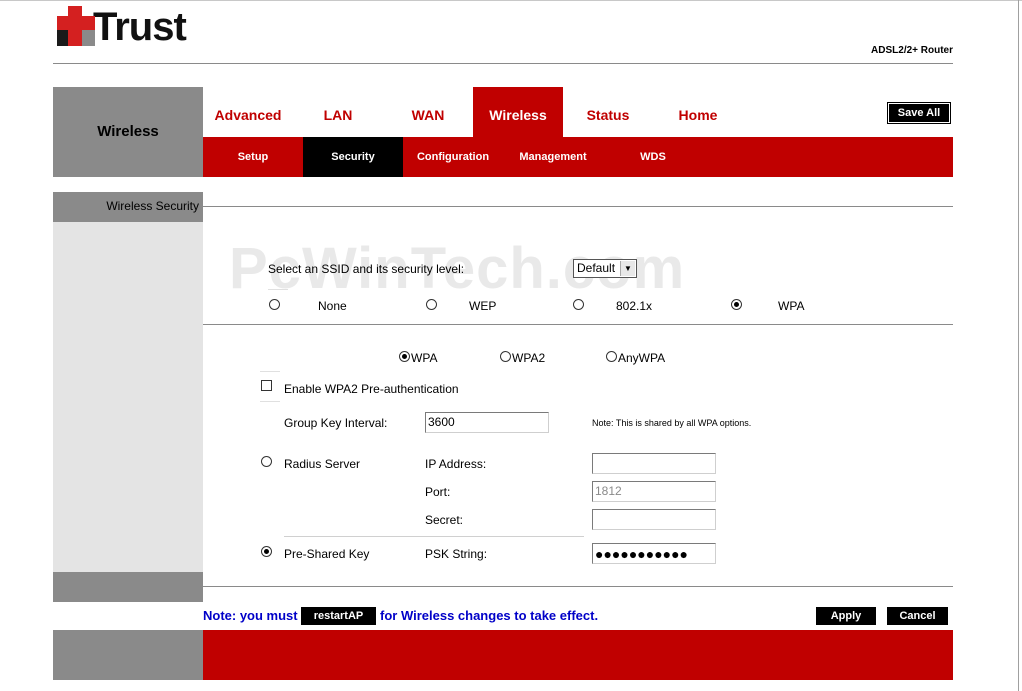 This screenshot has width=1022, height=691. Describe the element at coordinates (270, 371) in the screenshot. I see `mode-tick` at that location.